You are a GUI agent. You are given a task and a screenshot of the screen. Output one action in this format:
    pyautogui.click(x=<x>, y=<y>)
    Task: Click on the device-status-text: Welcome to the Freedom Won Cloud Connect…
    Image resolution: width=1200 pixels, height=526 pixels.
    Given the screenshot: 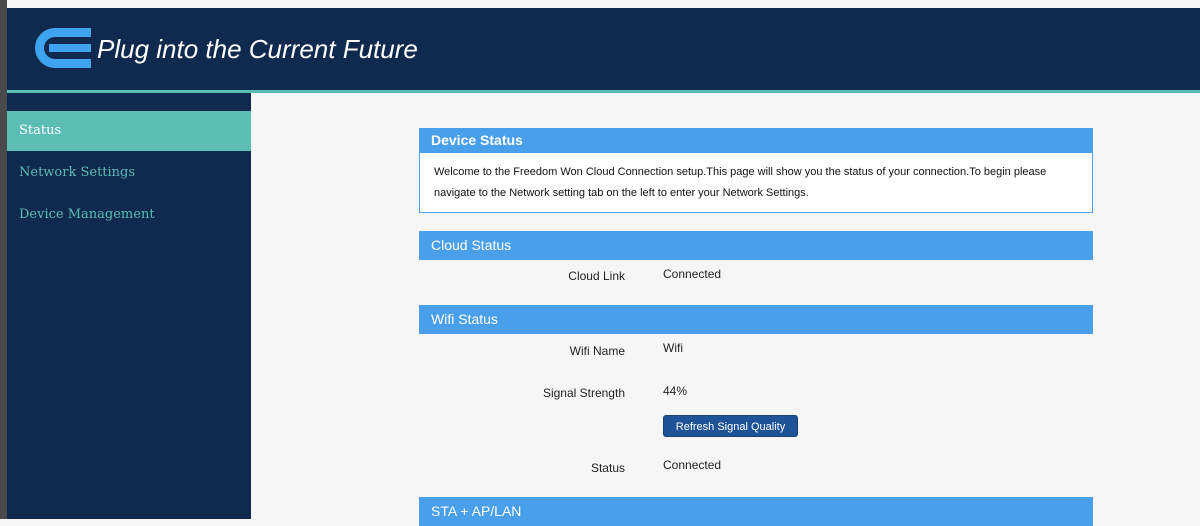 What is the action you would take?
    pyautogui.click(x=756, y=183)
    